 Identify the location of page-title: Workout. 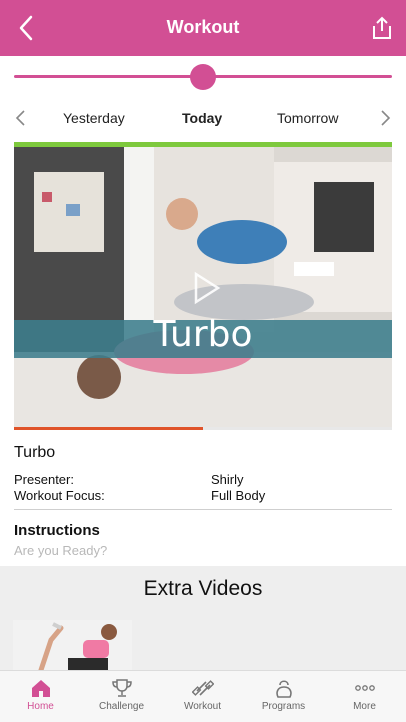
(203, 27).